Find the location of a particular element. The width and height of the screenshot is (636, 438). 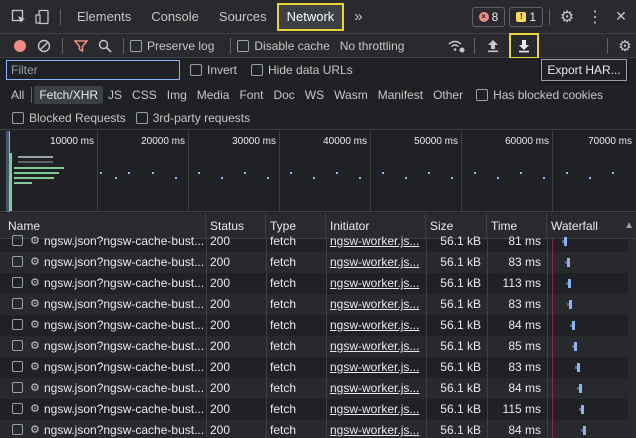

filter-toggle-button is located at coordinates (81, 46).